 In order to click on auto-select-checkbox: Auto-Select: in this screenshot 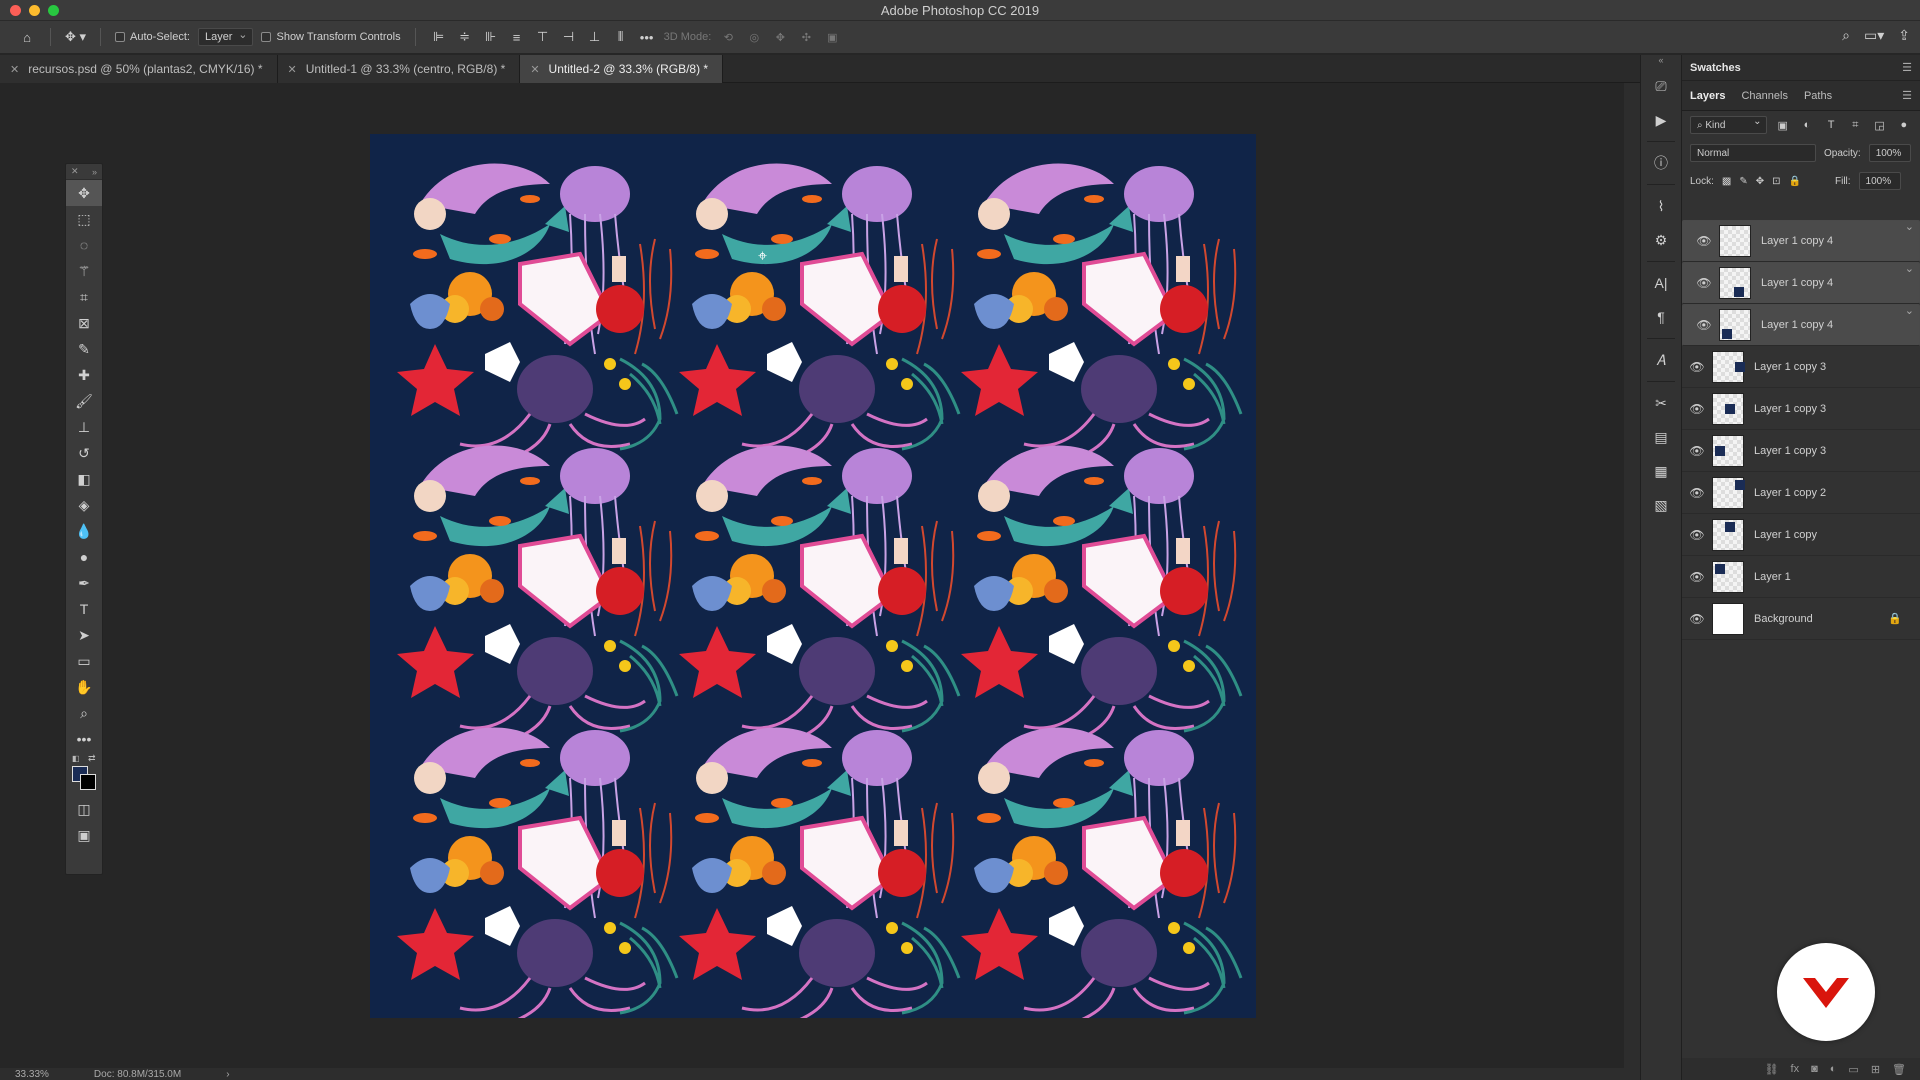, I will do `click(152, 37)`.